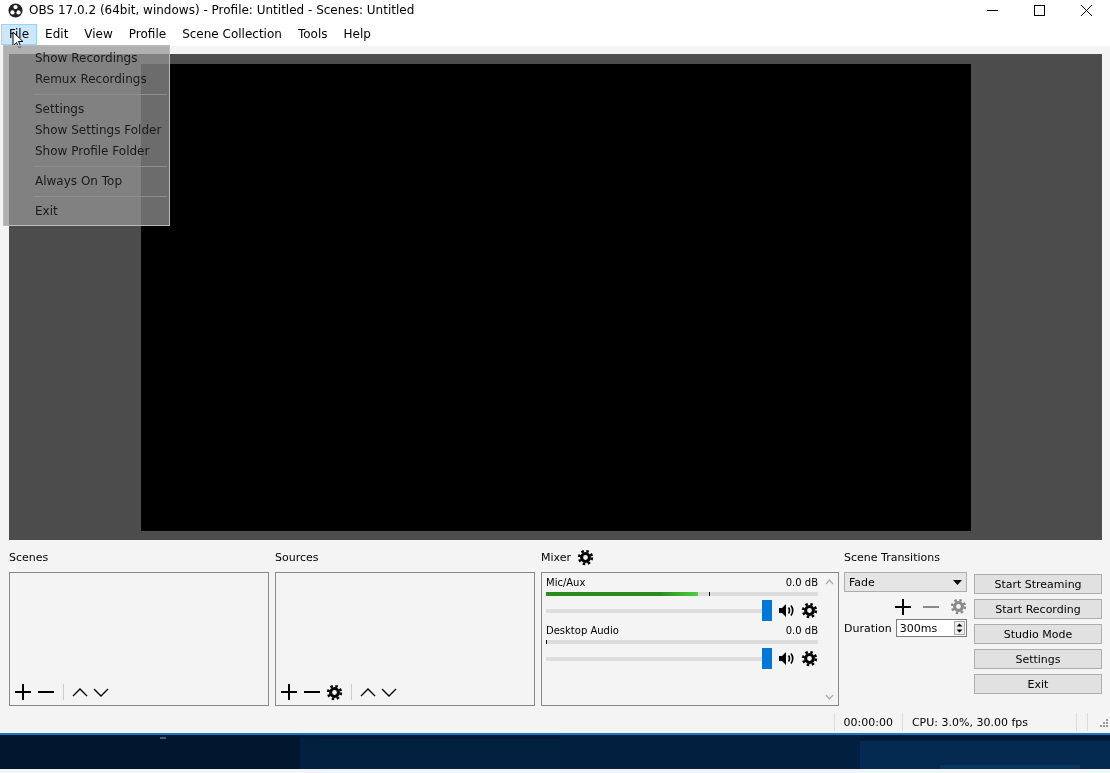  What do you see at coordinates (98, 34) in the screenshot?
I see `menu-item: View` at bounding box center [98, 34].